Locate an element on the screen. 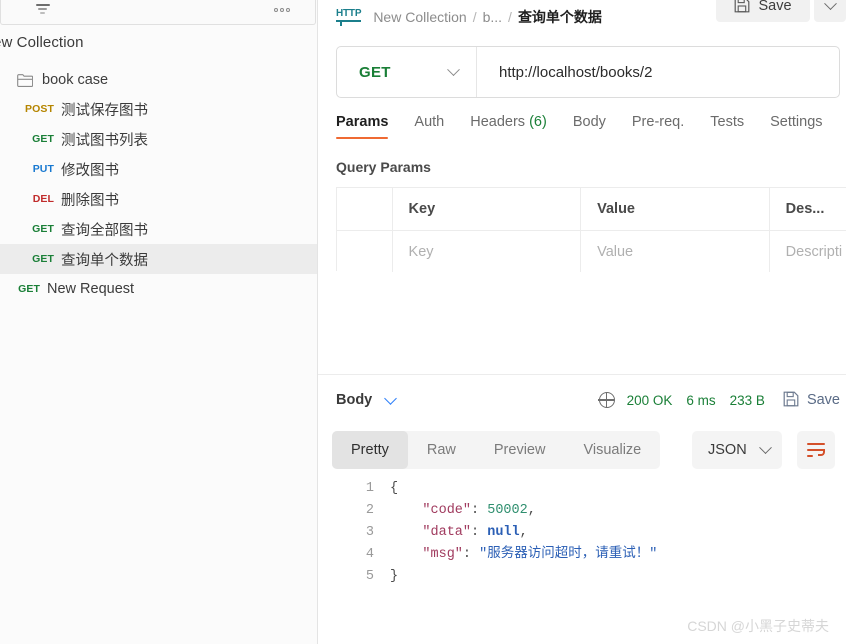  save-button: Save is located at coordinates (763, 11).